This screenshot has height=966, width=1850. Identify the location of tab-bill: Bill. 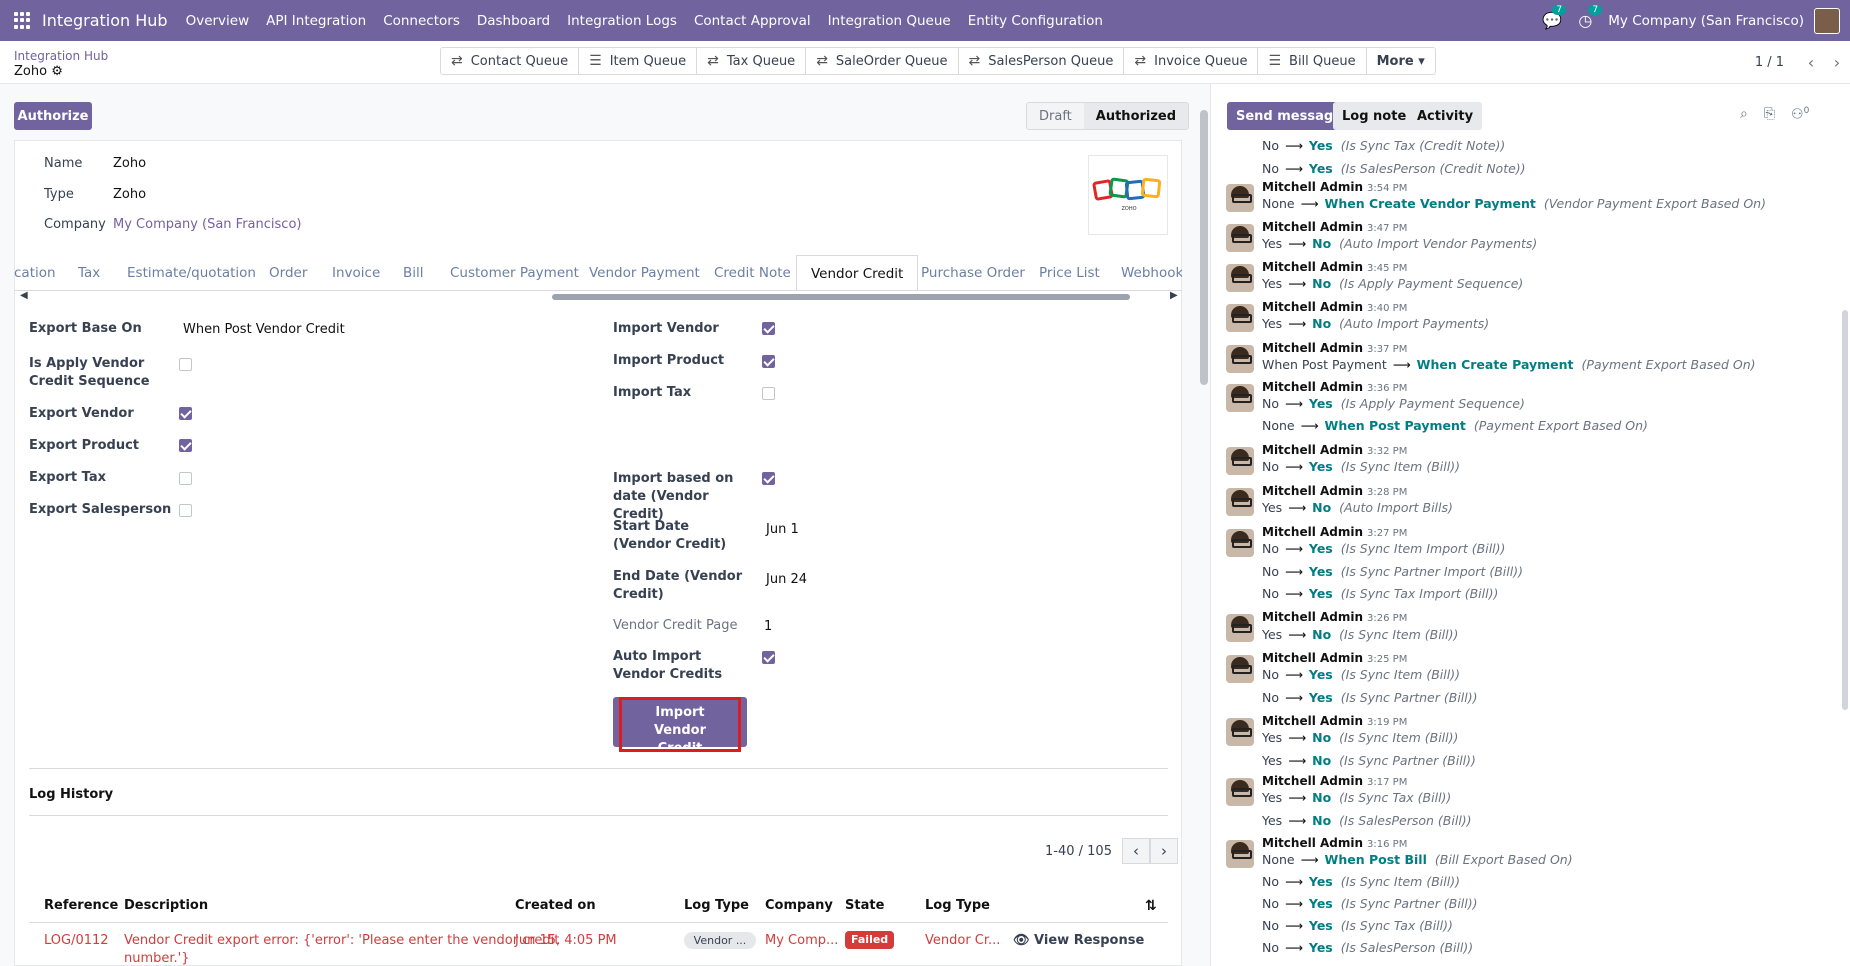
(413, 272).